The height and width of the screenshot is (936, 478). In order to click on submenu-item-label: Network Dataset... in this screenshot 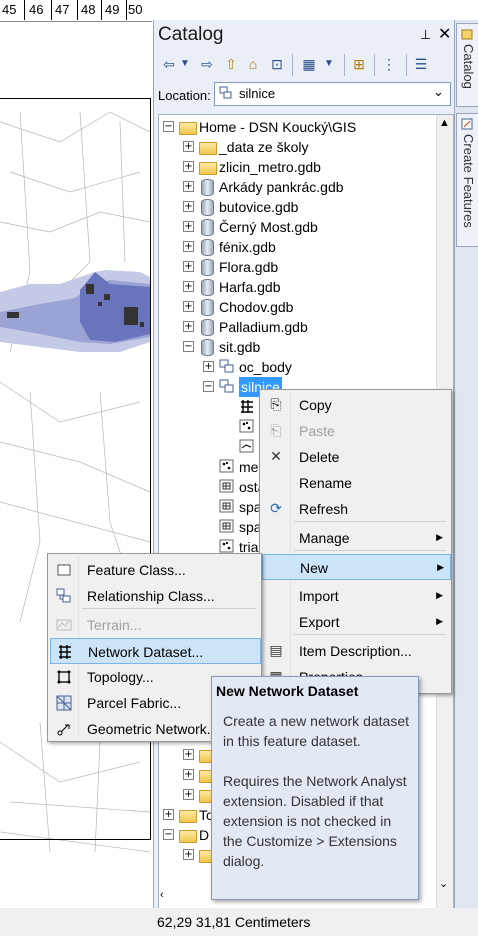, I will do `click(146, 652)`.